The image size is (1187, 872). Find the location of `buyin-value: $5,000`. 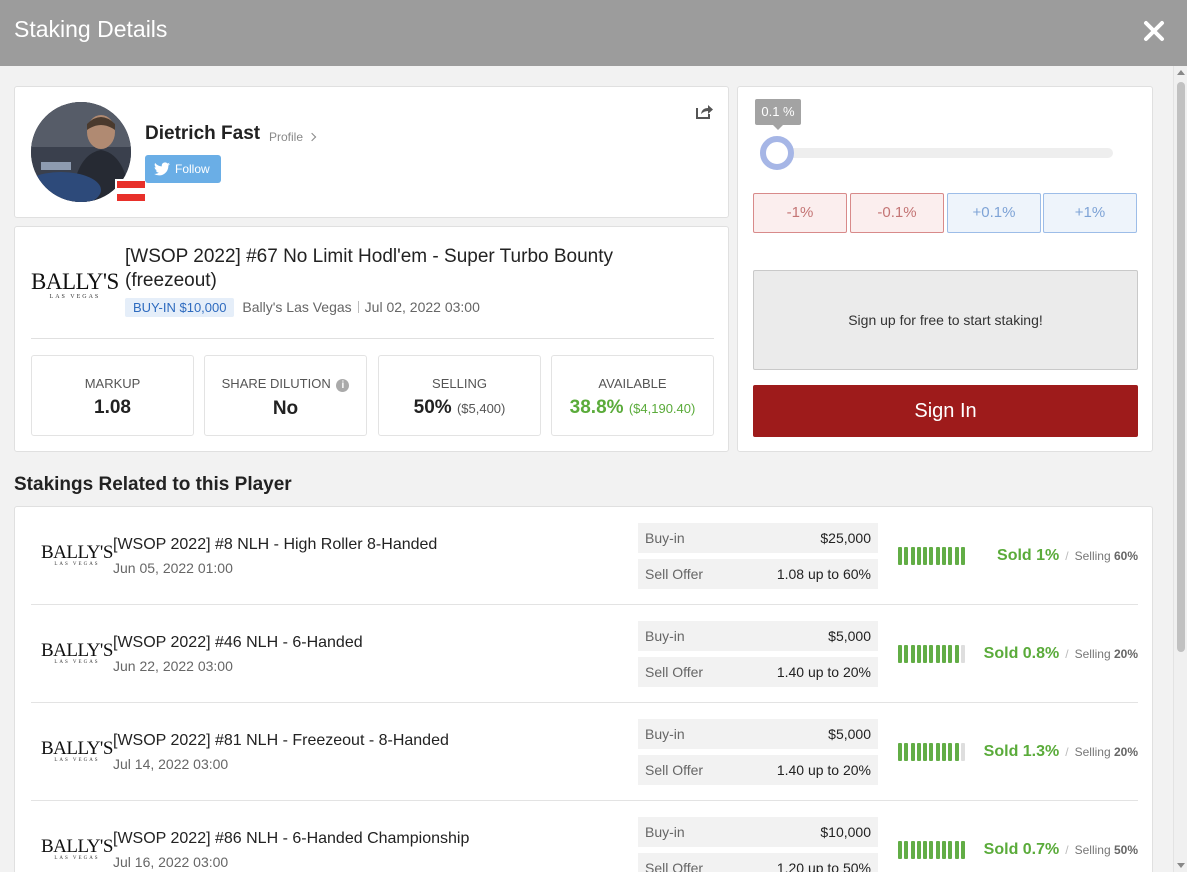

buyin-value: $5,000 is located at coordinates (849, 636).